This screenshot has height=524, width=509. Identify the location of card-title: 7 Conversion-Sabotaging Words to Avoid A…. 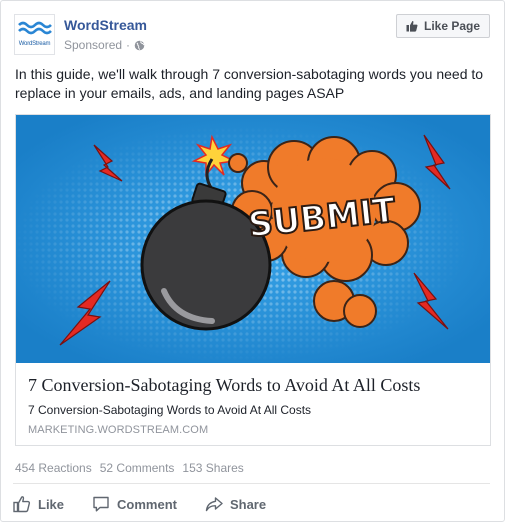
(224, 385).